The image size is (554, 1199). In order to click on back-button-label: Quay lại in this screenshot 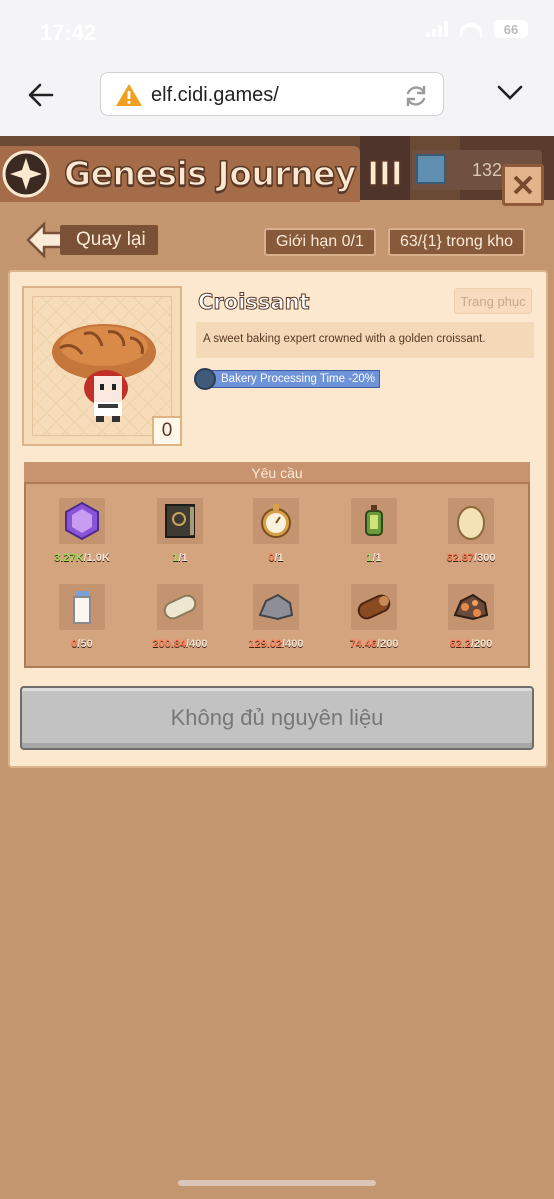, I will do `click(109, 240)`.